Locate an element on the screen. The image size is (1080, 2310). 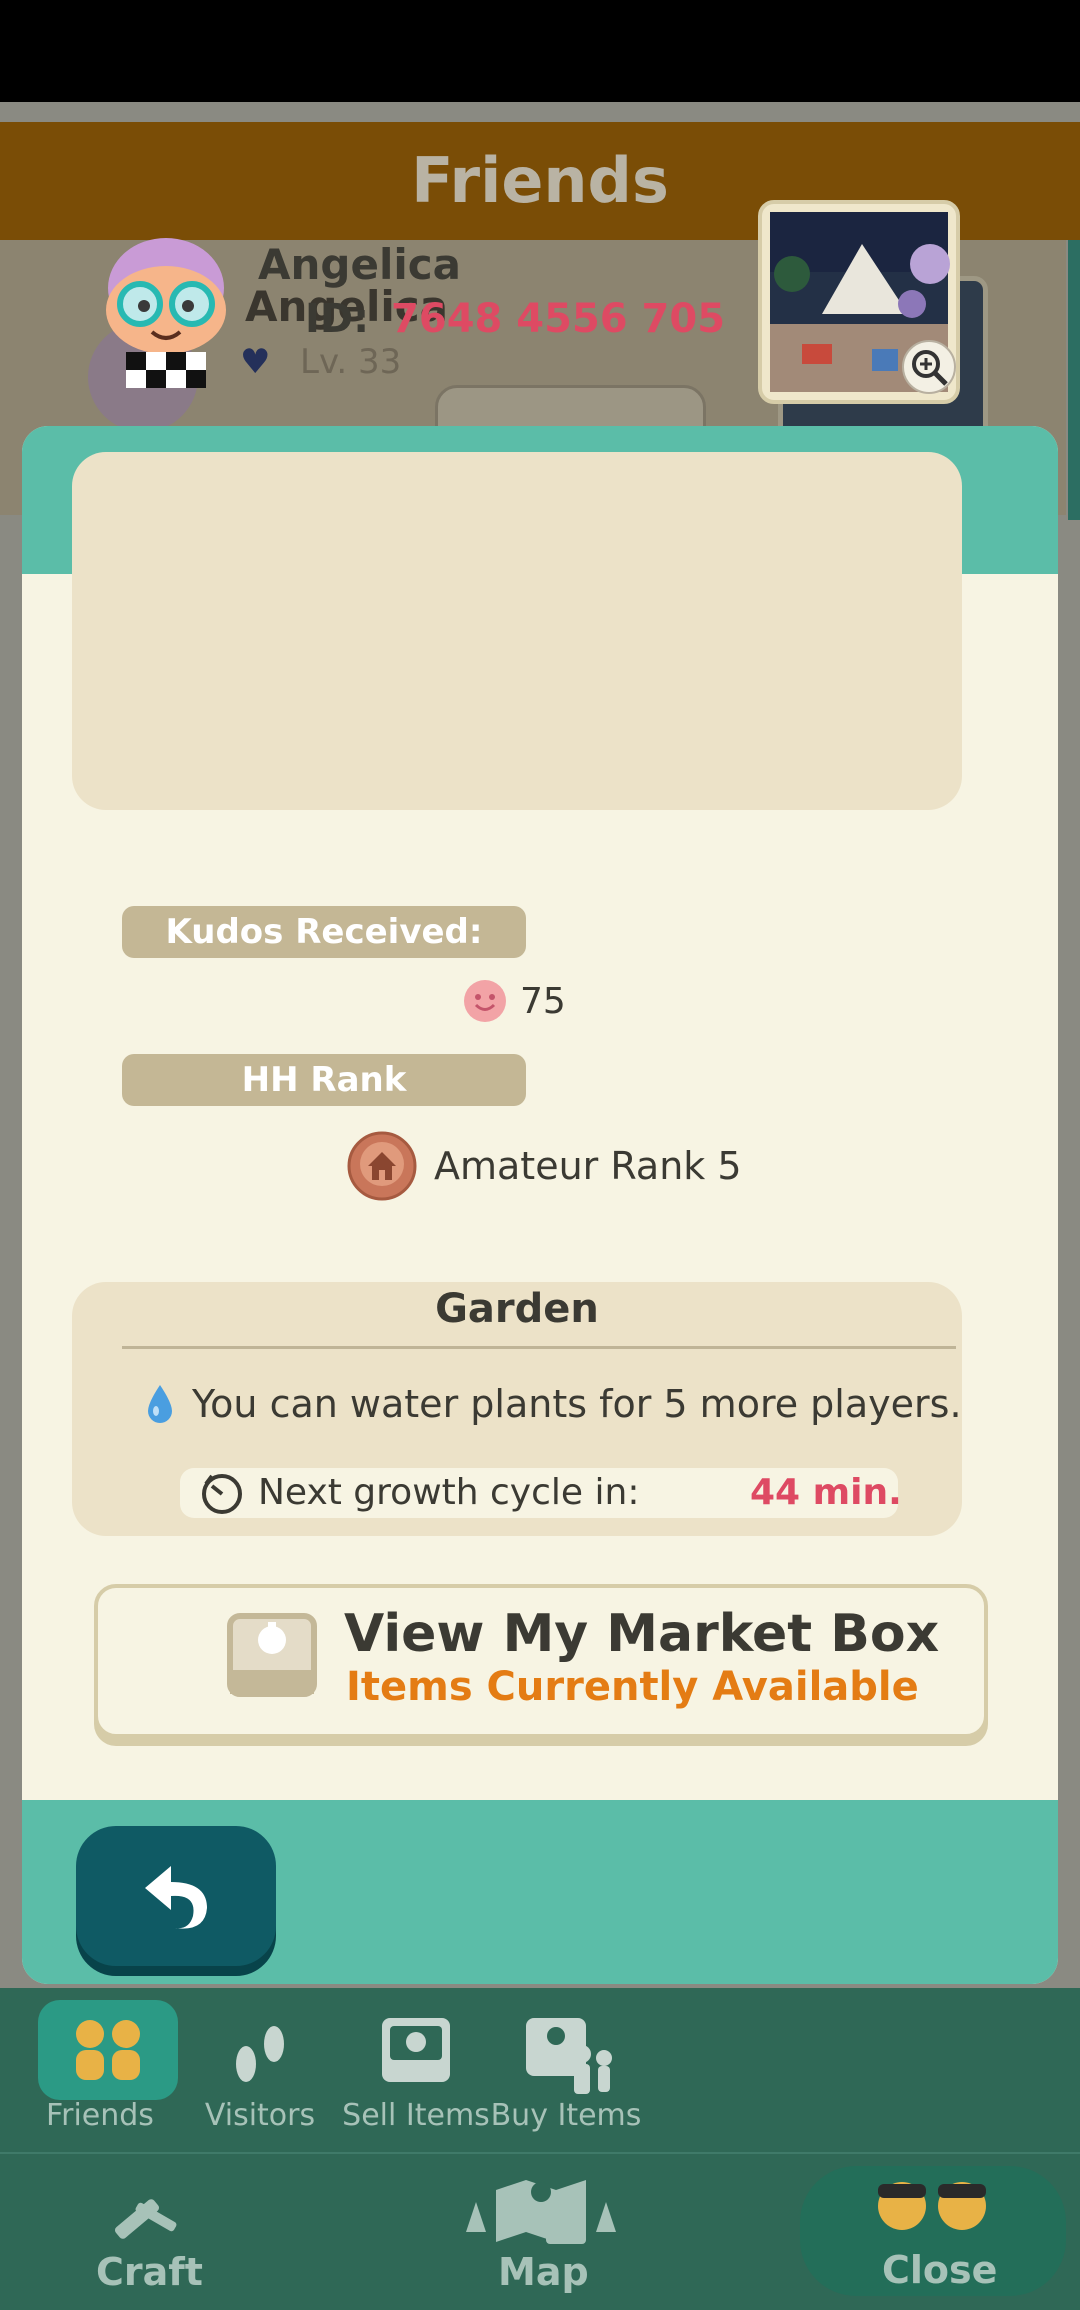
market-box-icon is located at coordinates (272, 1655).